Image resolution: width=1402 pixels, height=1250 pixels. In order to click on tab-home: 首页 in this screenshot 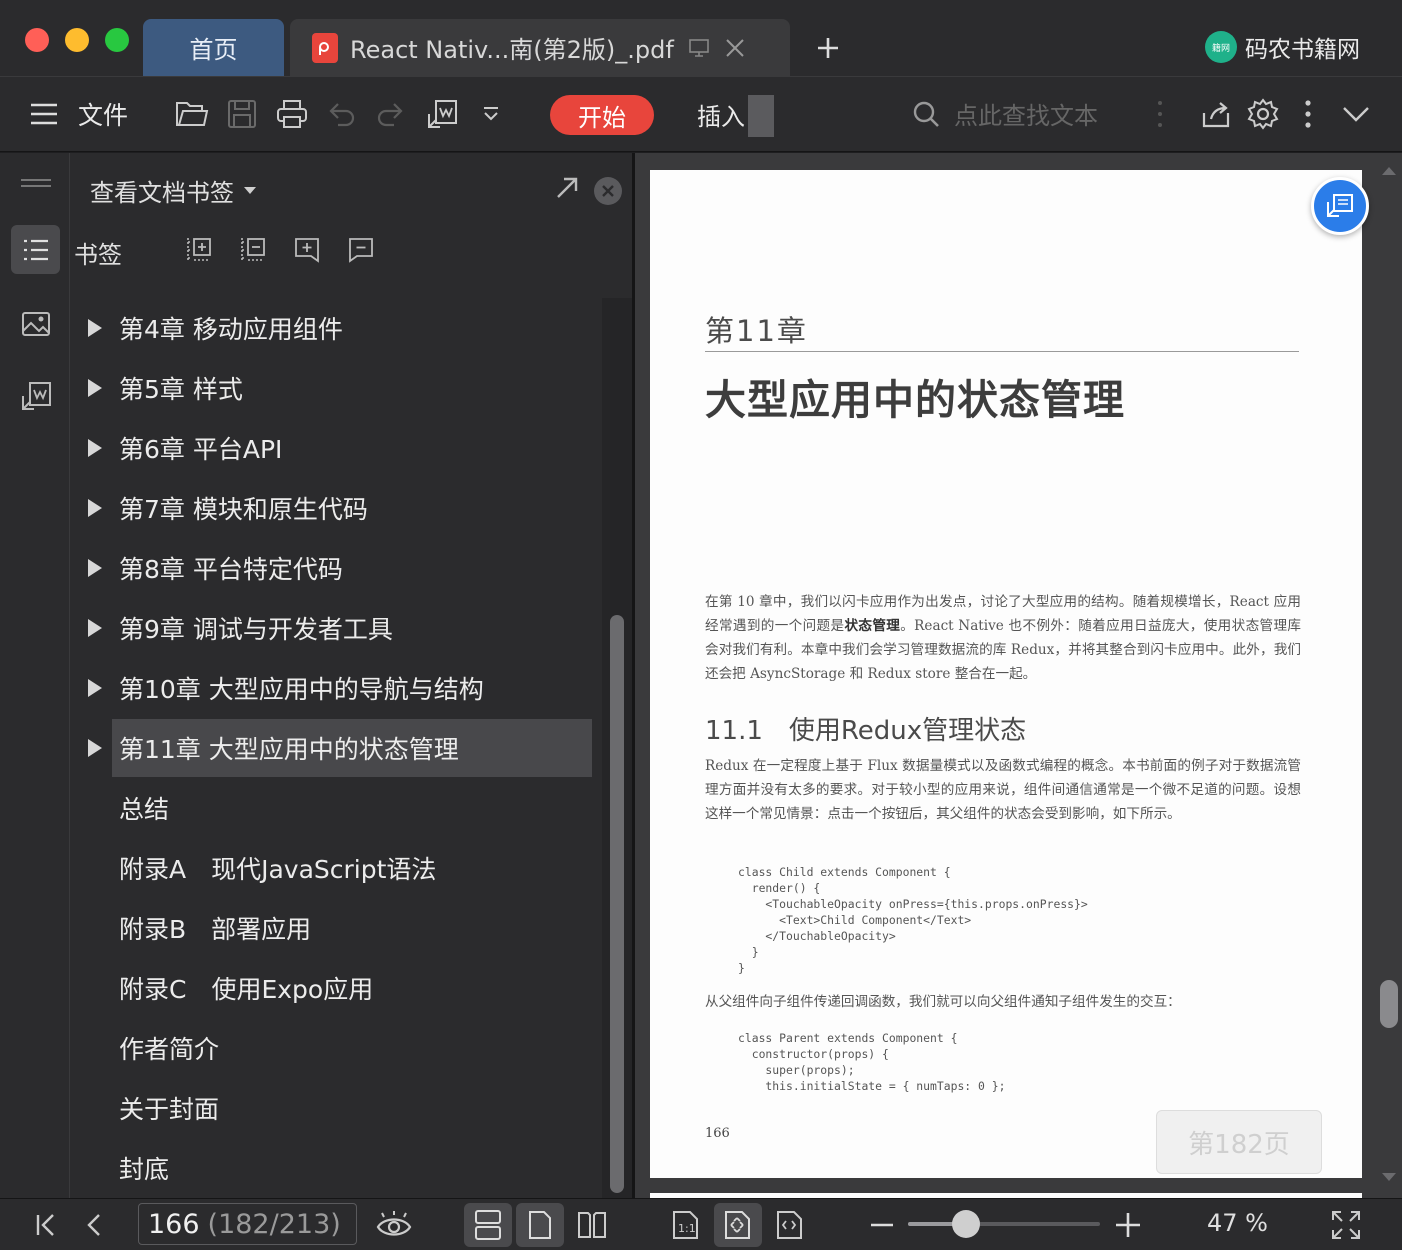, I will do `click(213, 47)`.